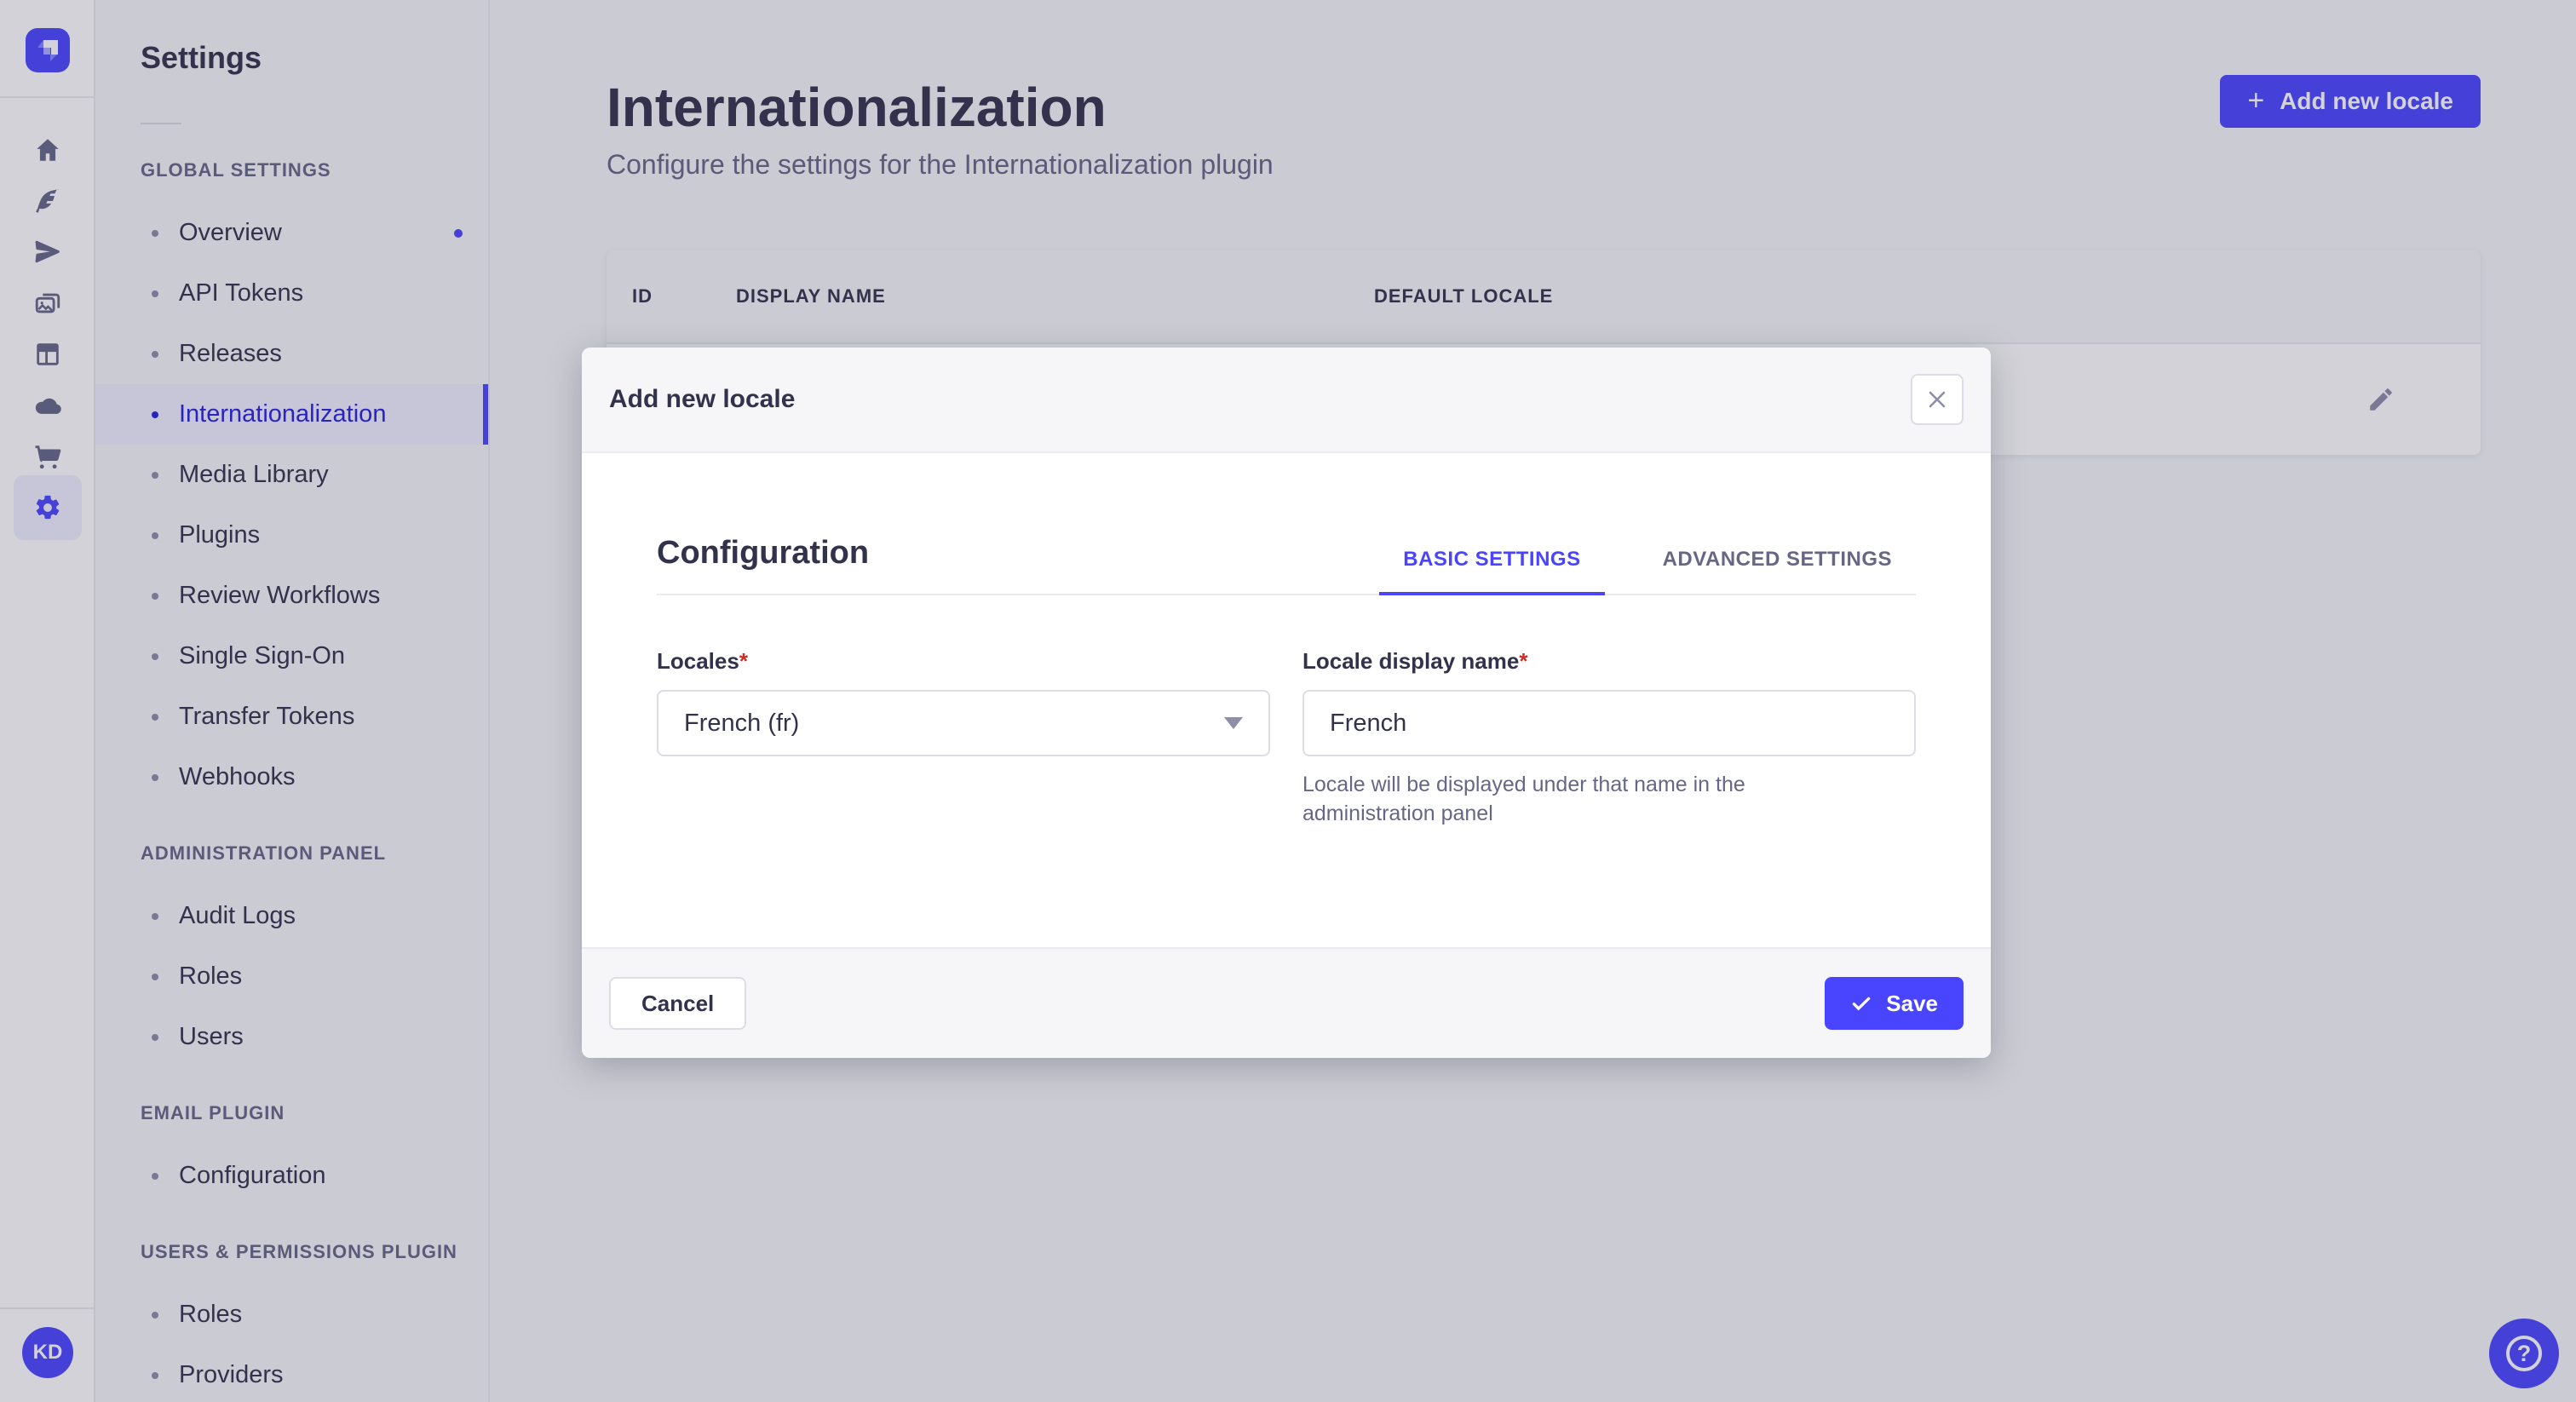 Image resolution: width=2576 pixels, height=1402 pixels. What do you see at coordinates (1778, 571) in the screenshot?
I see `tab-advanced-settings: ADVANCED SETTINGS` at bounding box center [1778, 571].